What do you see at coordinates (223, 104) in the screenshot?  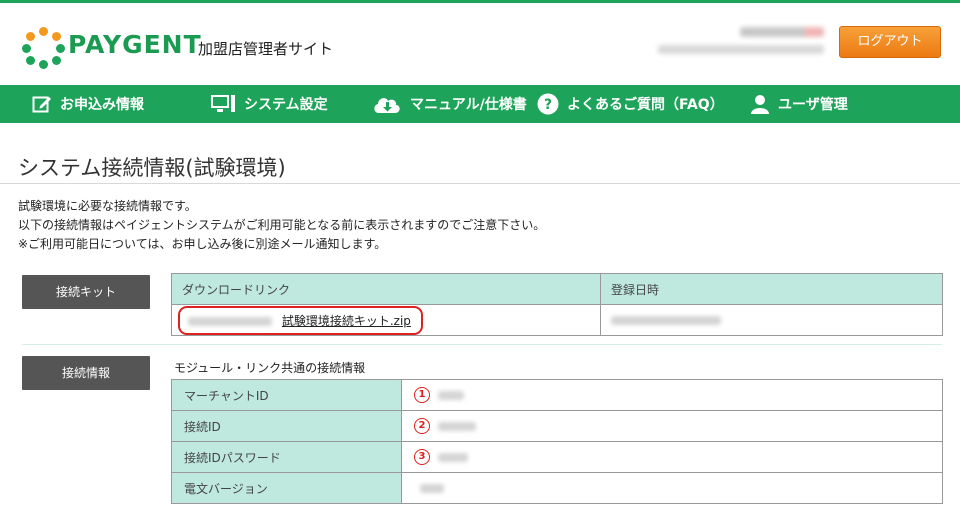 I see `monitor-icon` at bounding box center [223, 104].